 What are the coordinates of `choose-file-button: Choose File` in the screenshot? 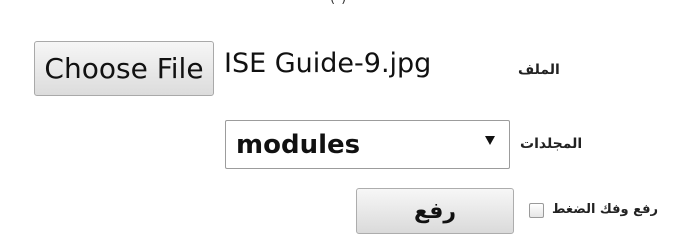 It's located at (124, 68).